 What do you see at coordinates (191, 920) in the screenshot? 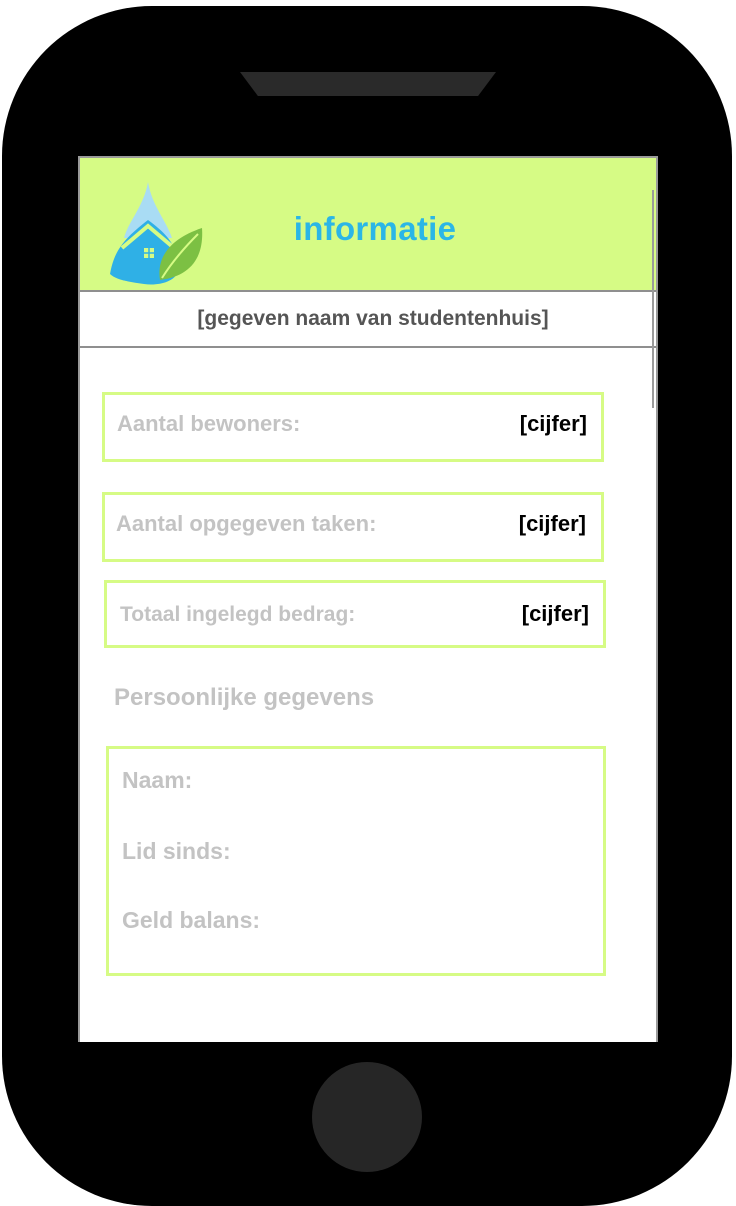
I see `field-balance-label: Geld balans:` at bounding box center [191, 920].